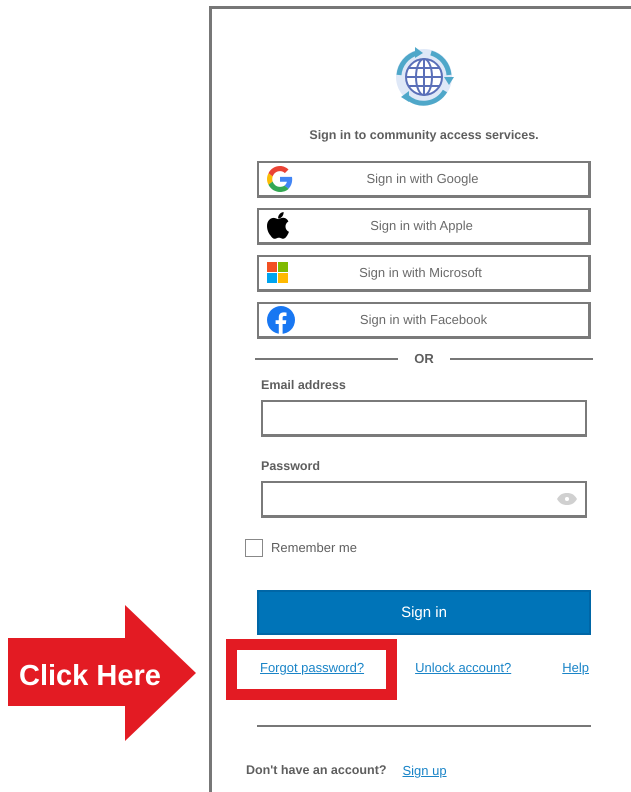 The image size is (631, 792). Describe the element at coordinates (424, 320) in the screenshot. I see `social-sign-in-button: Sign in with Facebook` at that location.